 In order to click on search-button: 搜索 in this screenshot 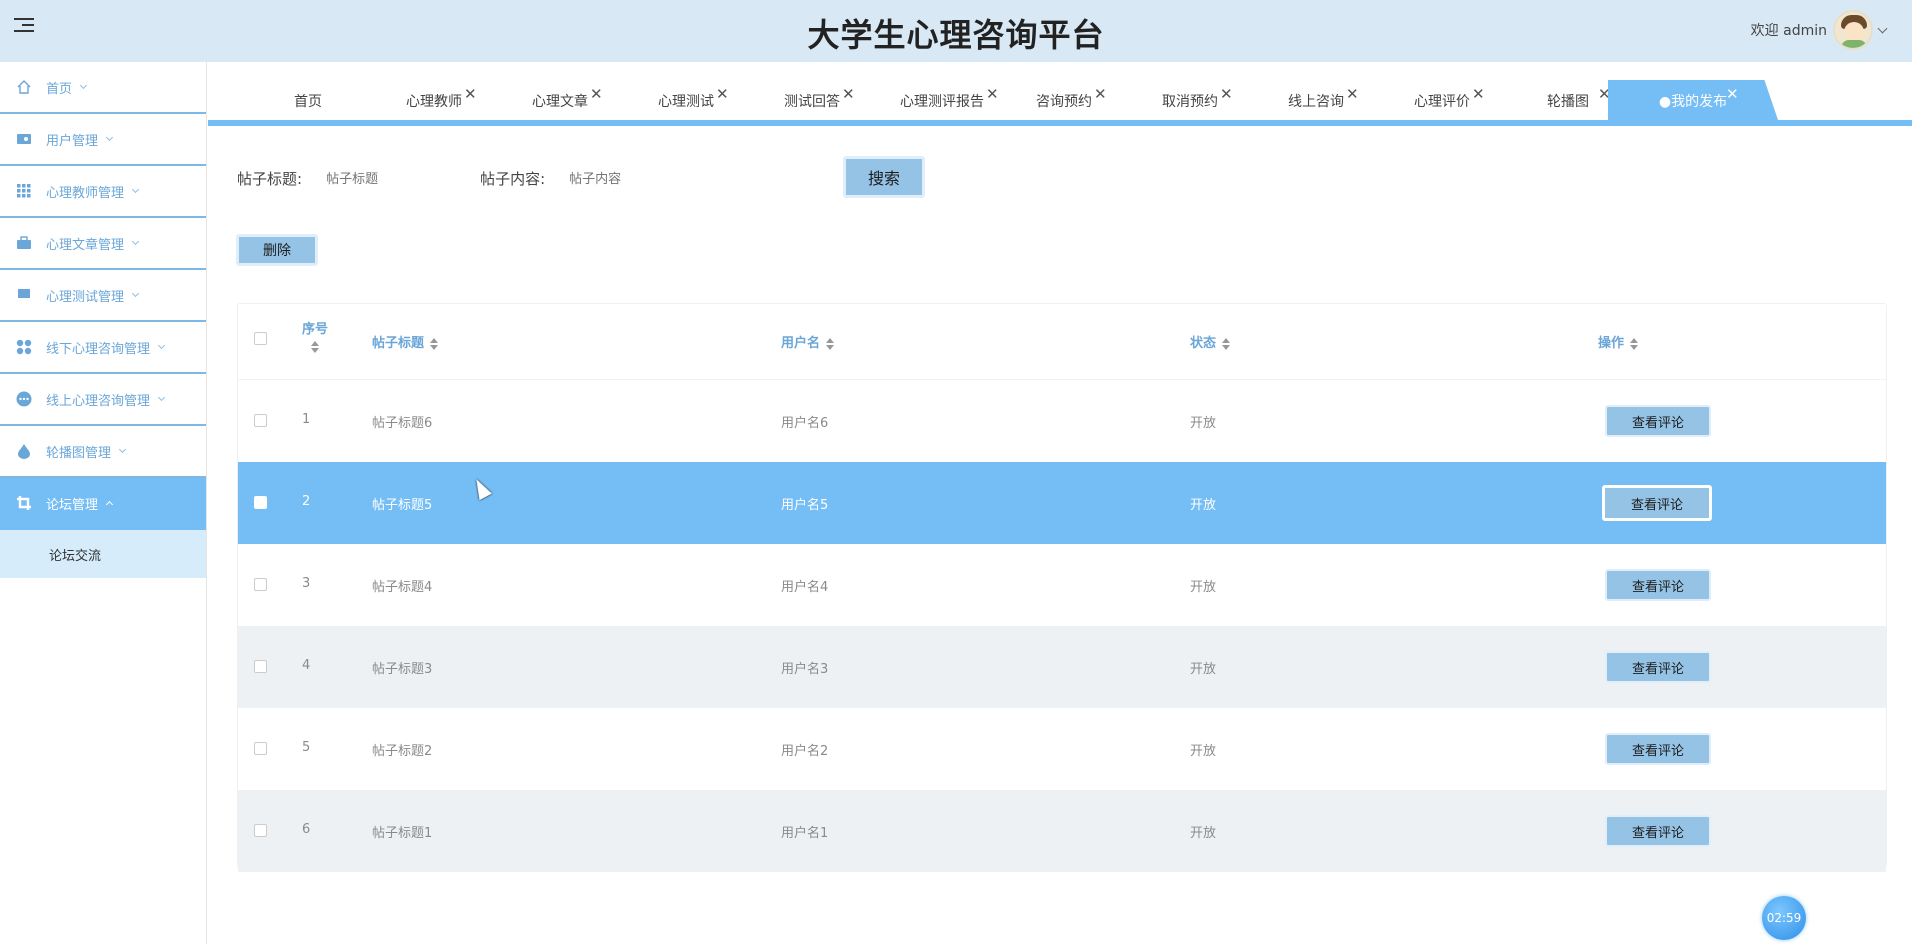, I will do `click(884, 177)`.